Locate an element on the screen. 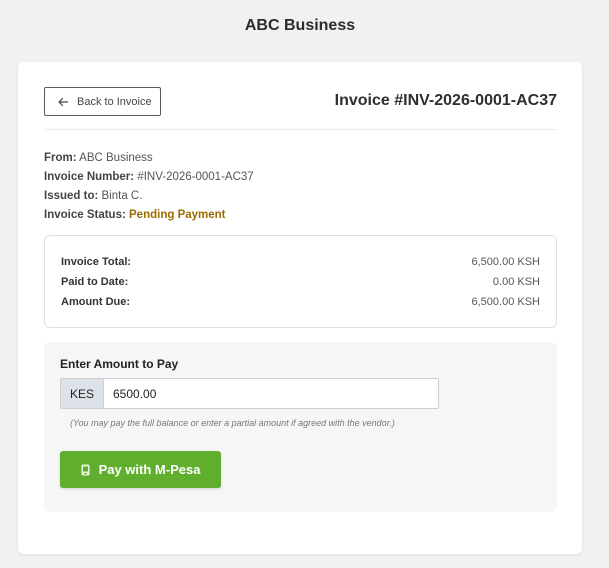 Image resolution: width=609 pixels, height=568 pixels. summary-row-paid: Paid to Date: 0.00 KSH is located at coordinates (300, 282).